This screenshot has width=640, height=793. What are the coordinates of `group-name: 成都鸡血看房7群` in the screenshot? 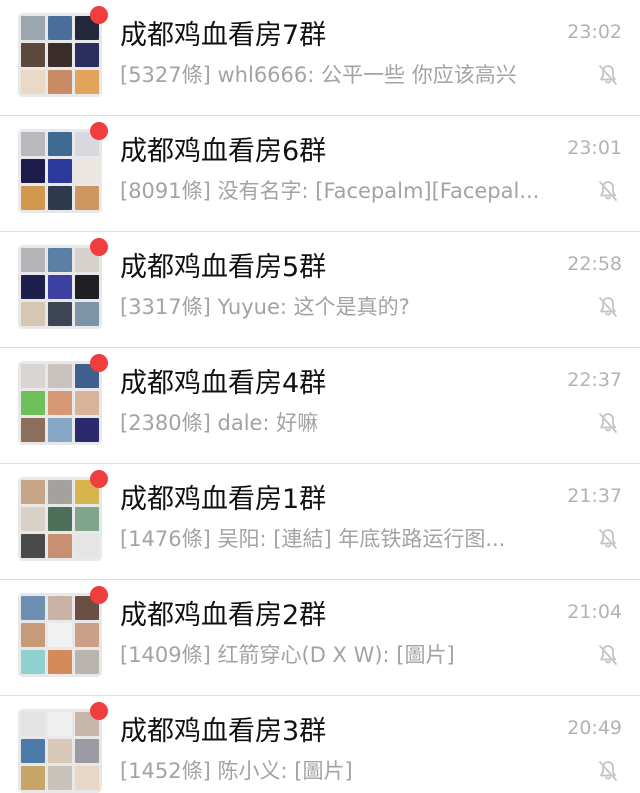 It's located at (223, 35).